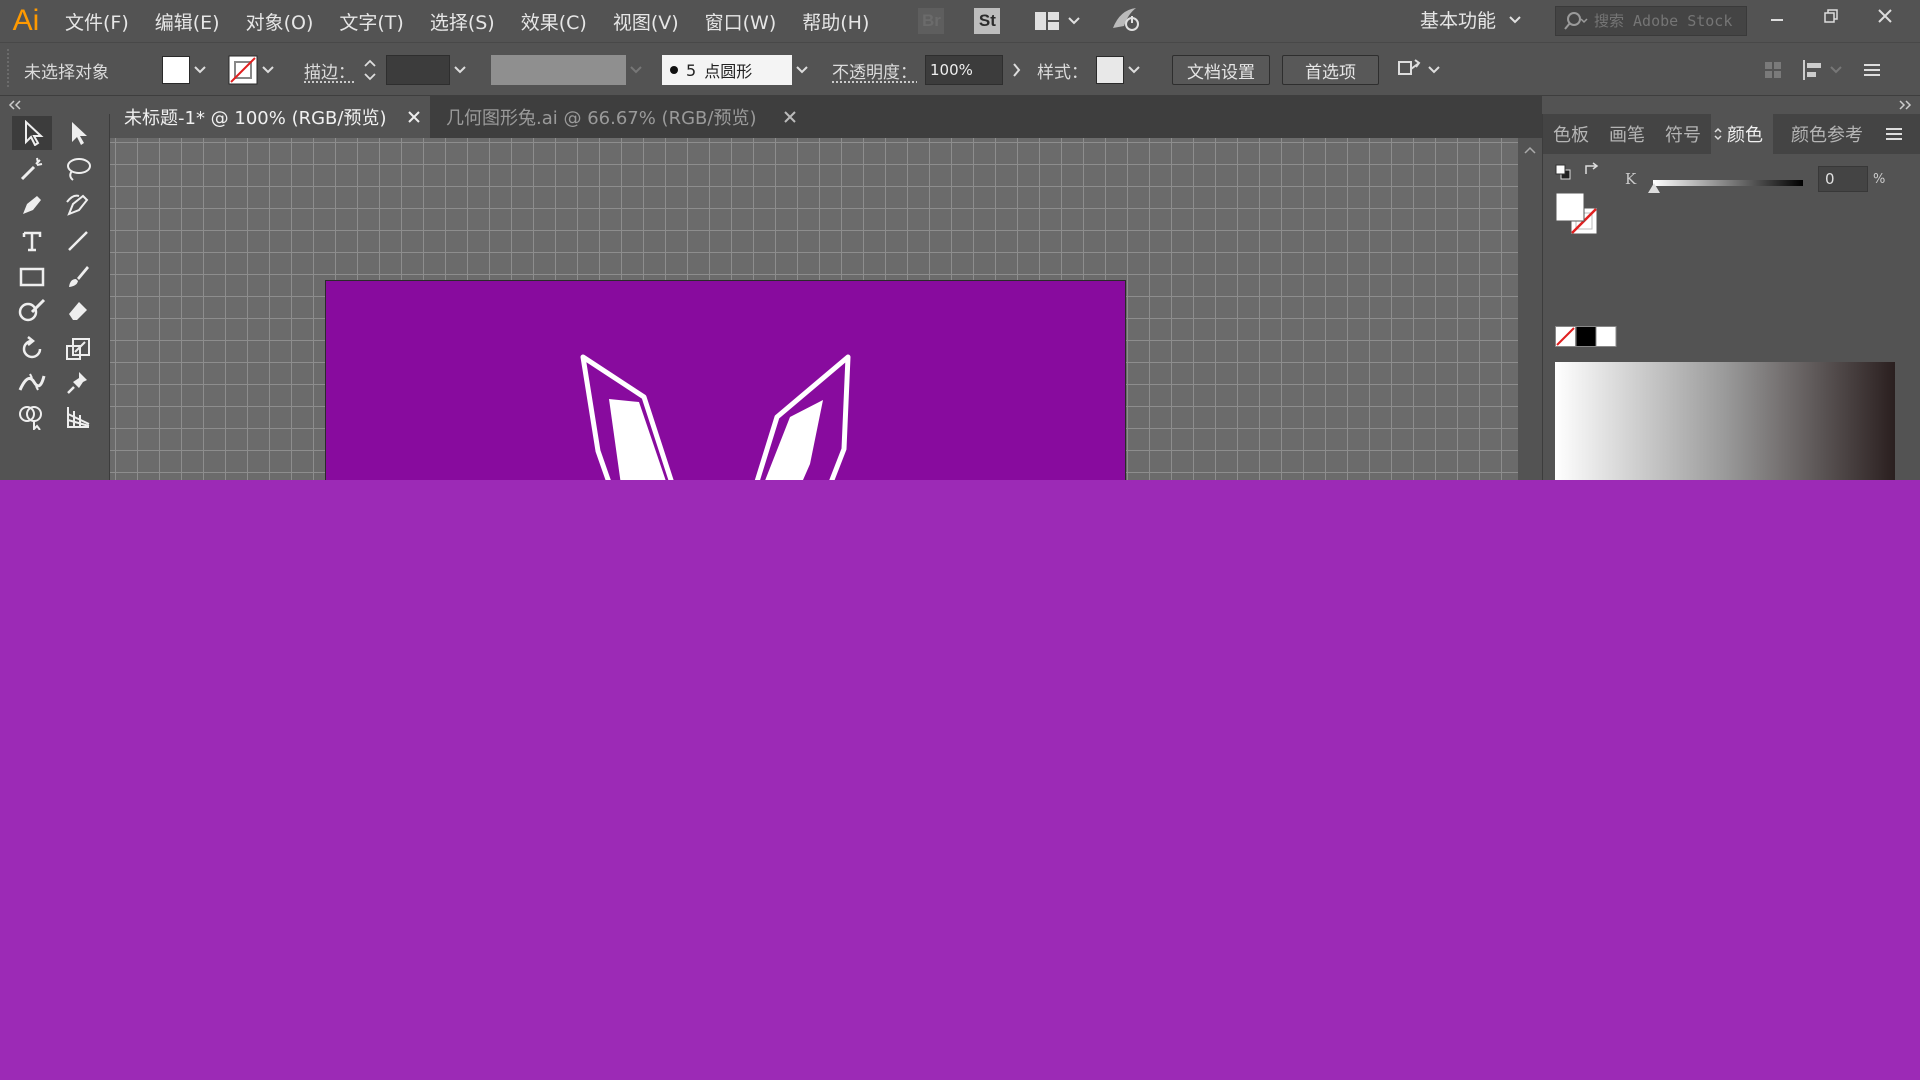 The width and height of the screenshot is (1920, 1080). I want to click on black-swatch, so click(1586, 337).